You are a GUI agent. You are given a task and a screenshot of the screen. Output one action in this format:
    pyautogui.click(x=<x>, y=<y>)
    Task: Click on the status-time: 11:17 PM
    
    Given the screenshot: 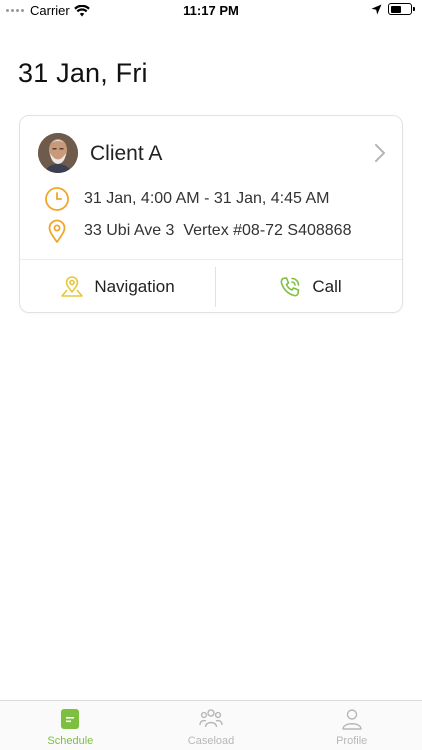 What is the action you would take?
    pyautogui.click(x=211, y=10)
    